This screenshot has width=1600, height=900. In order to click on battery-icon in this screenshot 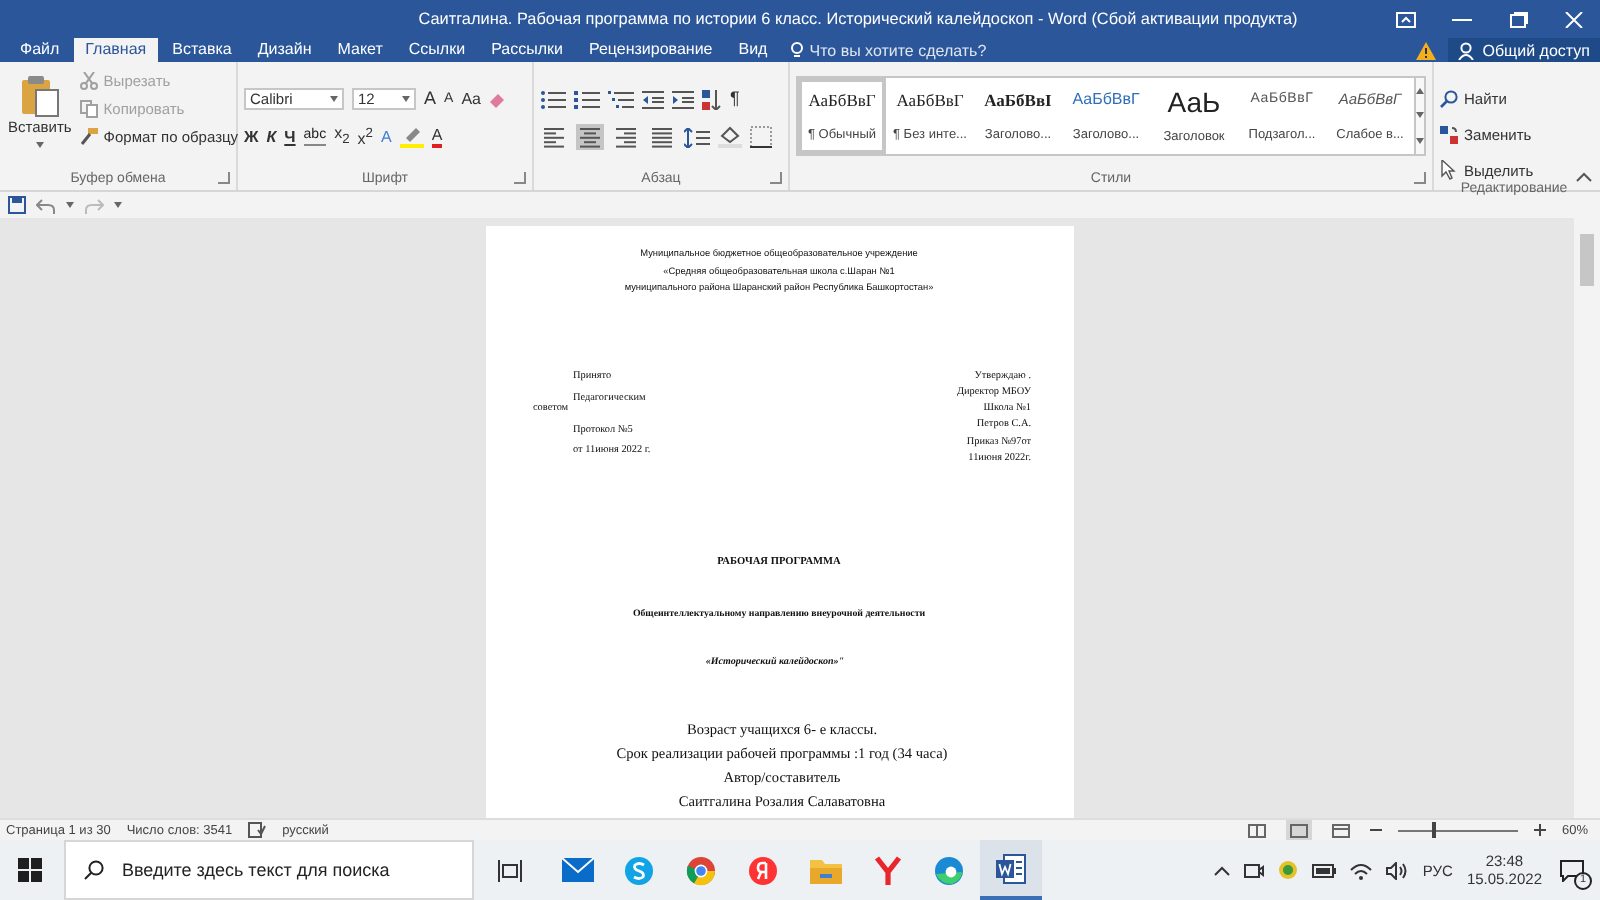, I will do `click(1324, 870)`.